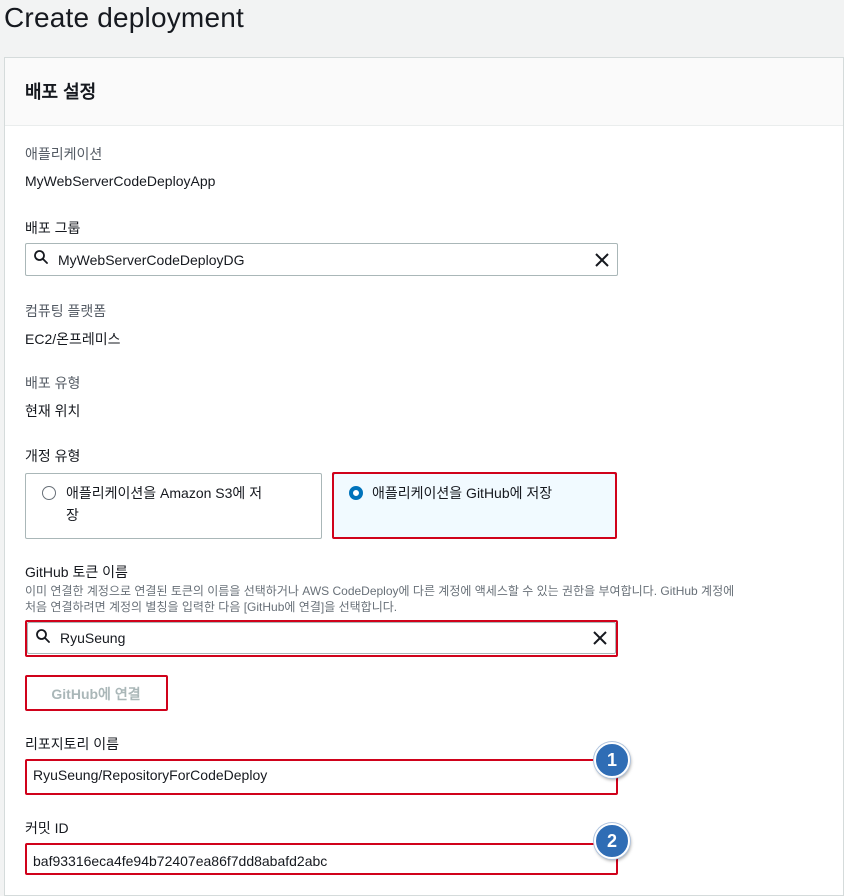  I want to click on clear-icon, so click(602, 259).